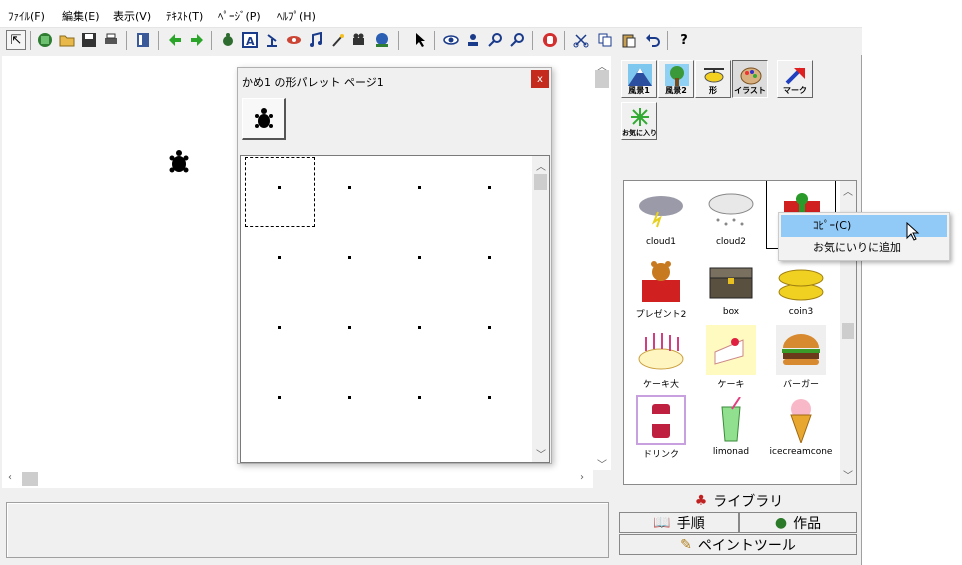 This screenshot has height=565, width=962. I want to click on svg-text: A, so click(250, 41).